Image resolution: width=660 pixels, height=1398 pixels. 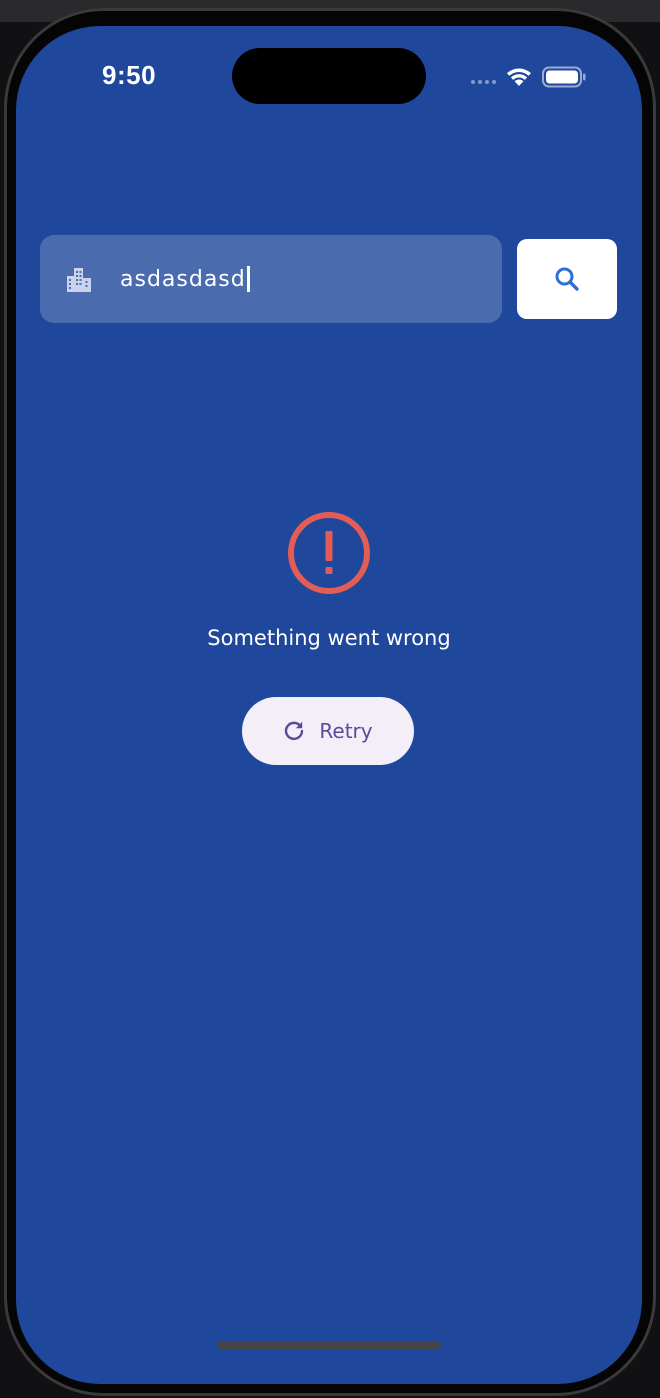 I want to click on city-search-value: asdasdasd, so click(x=183, y=279).